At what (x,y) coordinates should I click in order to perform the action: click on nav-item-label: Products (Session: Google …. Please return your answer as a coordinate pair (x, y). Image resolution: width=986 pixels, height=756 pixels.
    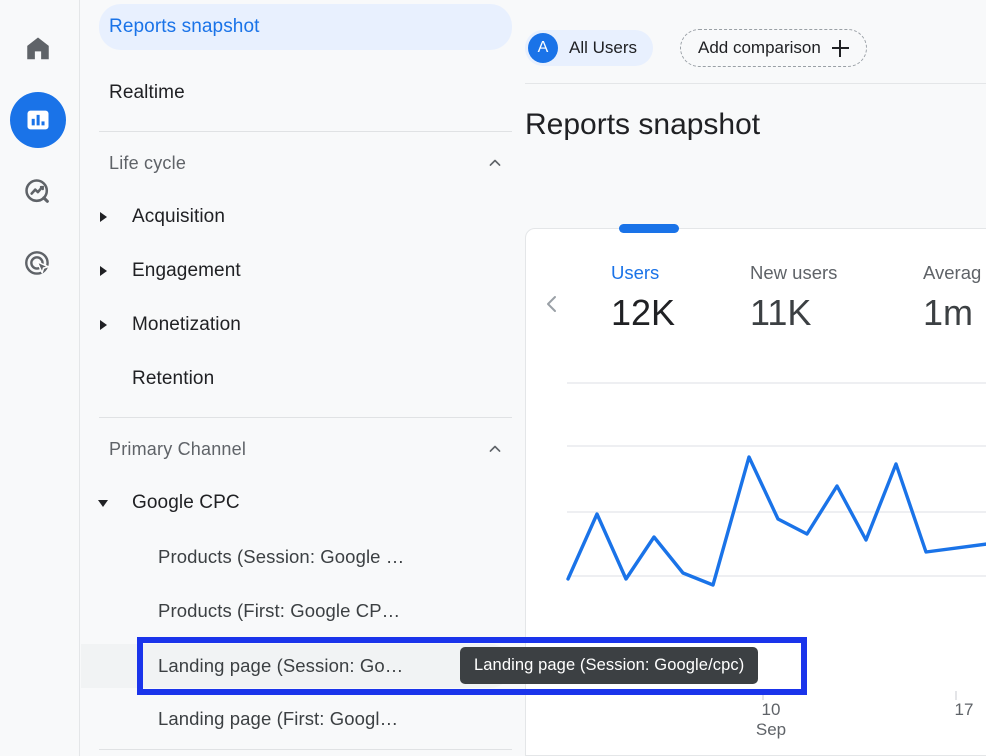
    Looking at the image, I should click on (281, 556).